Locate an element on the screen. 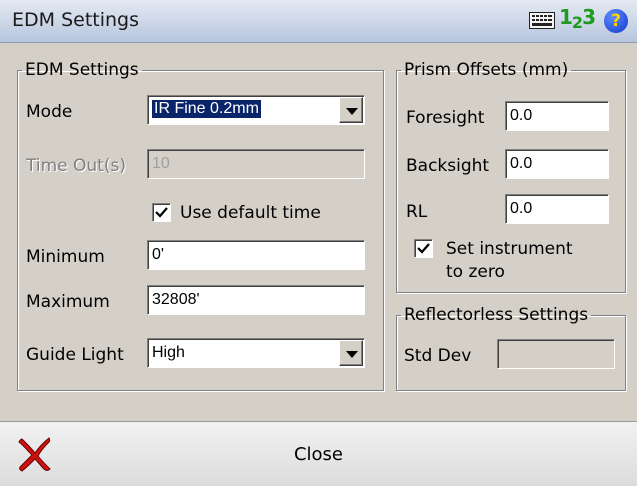 Image resolution: width=637 pixels, height=486 pixels. guide-light-value: High is located at coordinates (168, 352).